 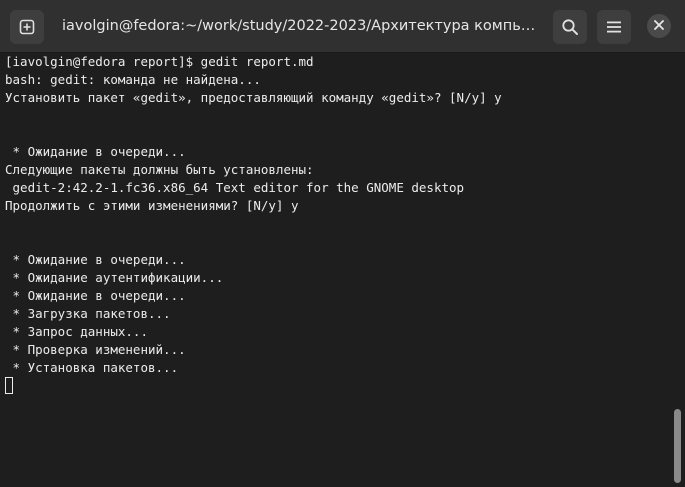 I want to click on search-button, so click(x=570, y=27).